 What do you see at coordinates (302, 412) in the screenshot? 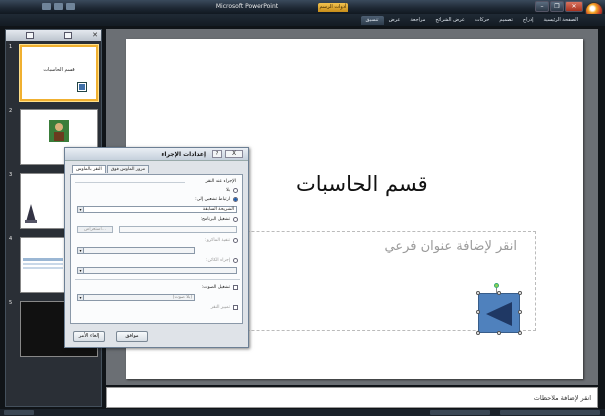
I see `status-bar` at bounding box center [302, 412].